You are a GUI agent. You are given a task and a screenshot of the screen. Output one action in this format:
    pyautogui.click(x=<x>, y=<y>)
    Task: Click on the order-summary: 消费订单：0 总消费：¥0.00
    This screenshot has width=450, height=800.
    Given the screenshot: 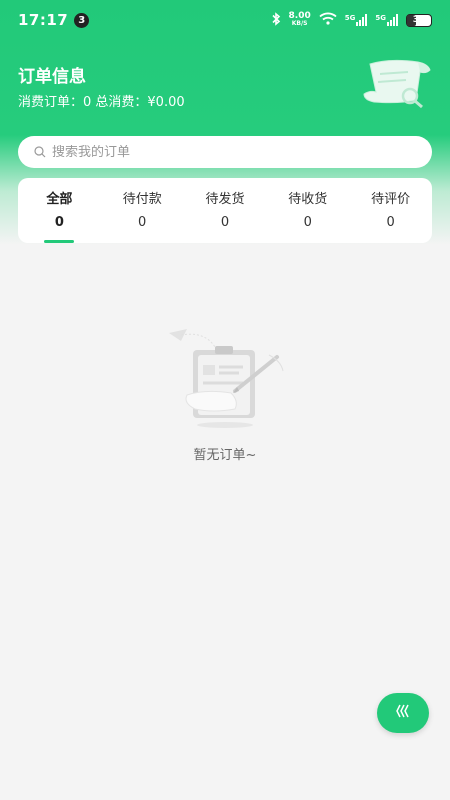 What is the action you would take?
    pyautogui.click(x=101, y=102)
    